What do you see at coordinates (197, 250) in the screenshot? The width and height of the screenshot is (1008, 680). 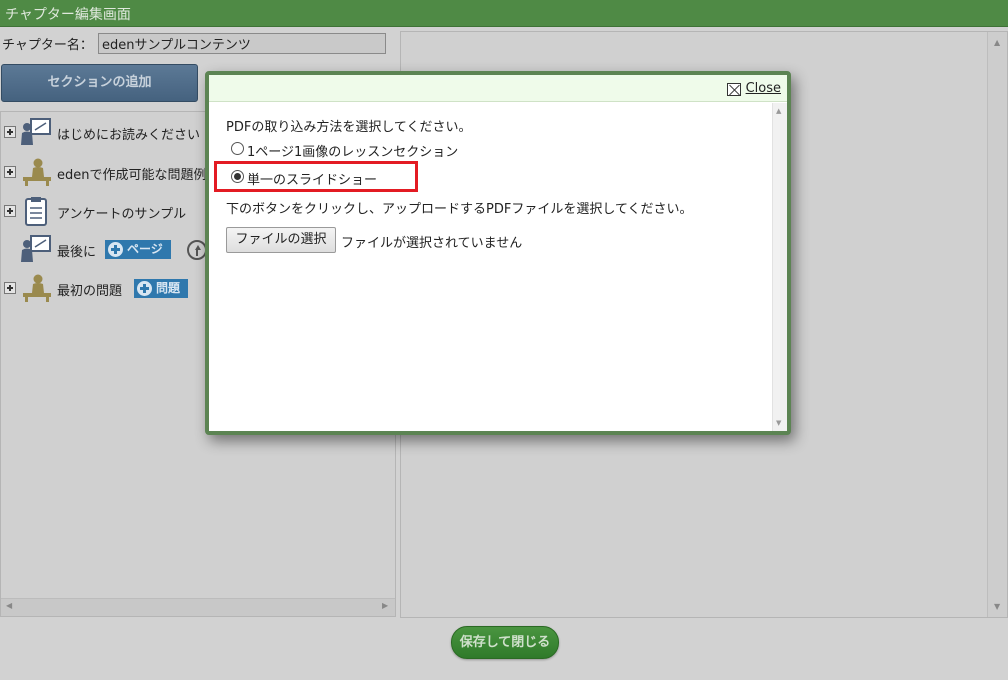 I see `move-up-icon` at bounding box center [197, 250].